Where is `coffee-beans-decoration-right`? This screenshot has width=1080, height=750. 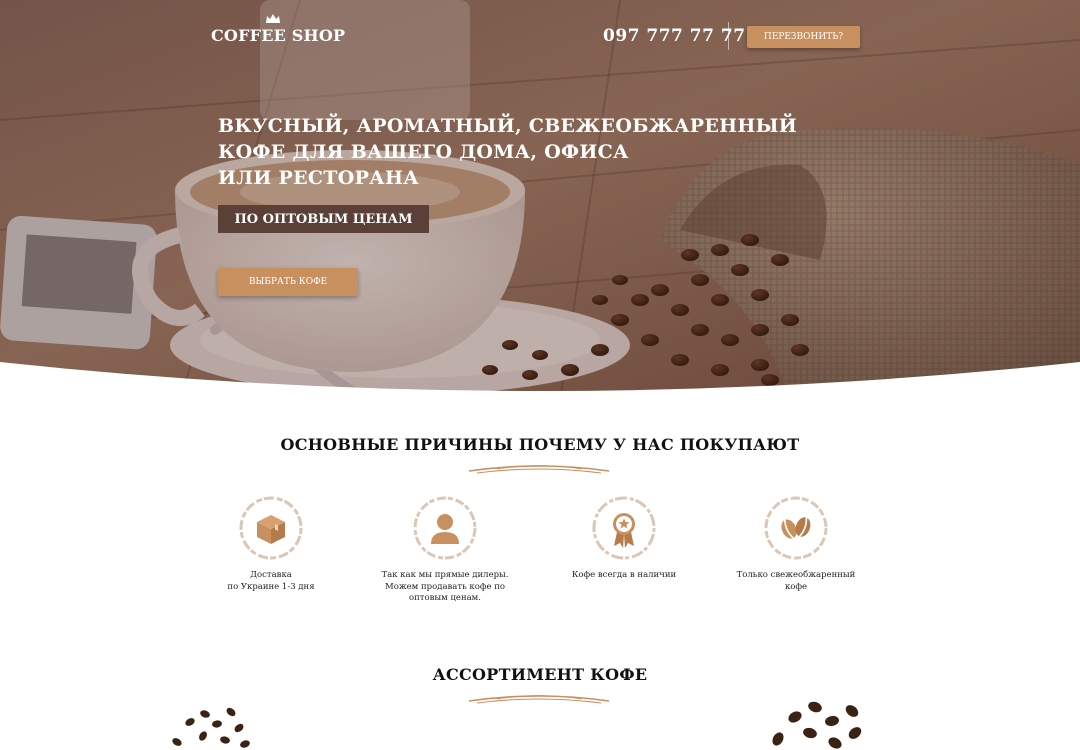 coffee-beans-decoration-right is located at coordinates (817, 725).